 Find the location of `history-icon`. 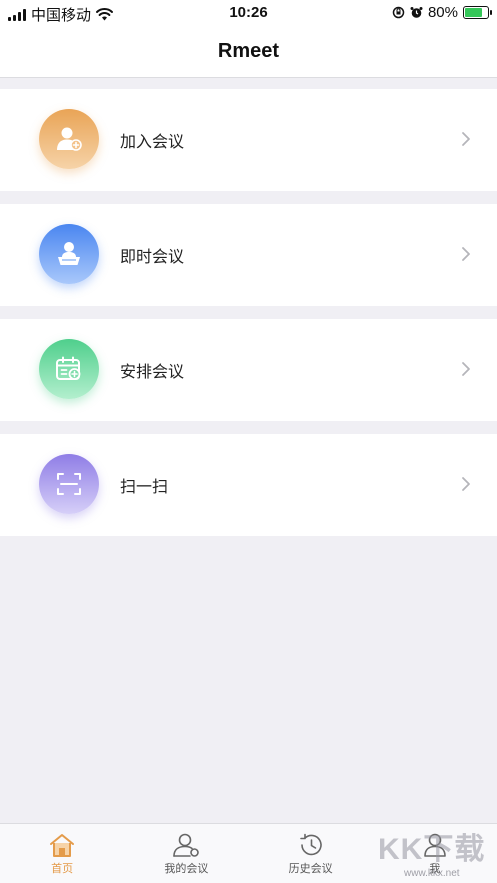

history-icon is located at coordinates (310, 844).